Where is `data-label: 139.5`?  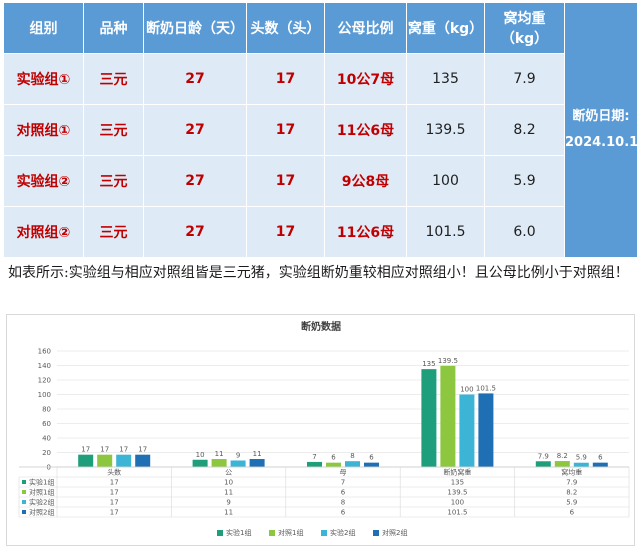 data-label: 139.5 is located at coordinates (448, 361).